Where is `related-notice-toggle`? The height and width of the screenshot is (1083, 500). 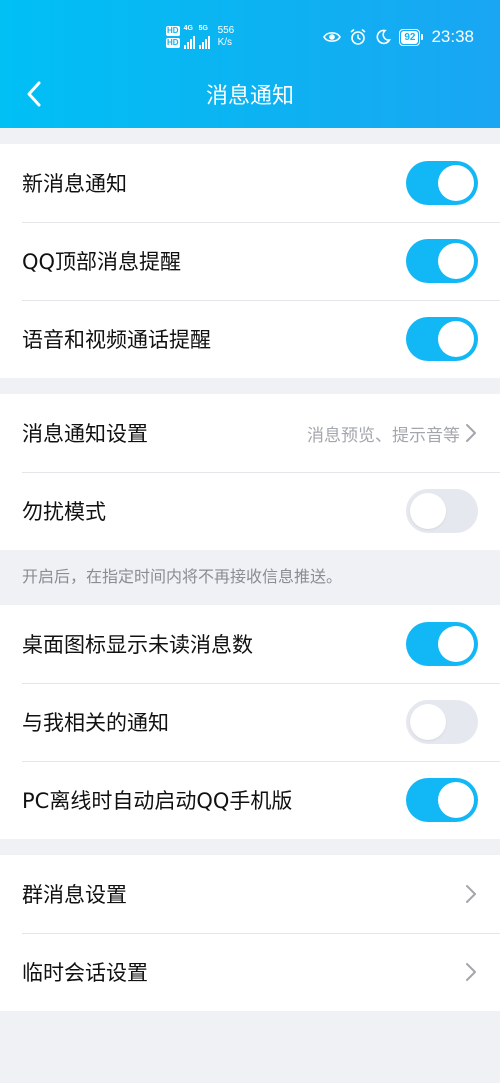
related-notice-toggle is located at coordinates (442, 722).